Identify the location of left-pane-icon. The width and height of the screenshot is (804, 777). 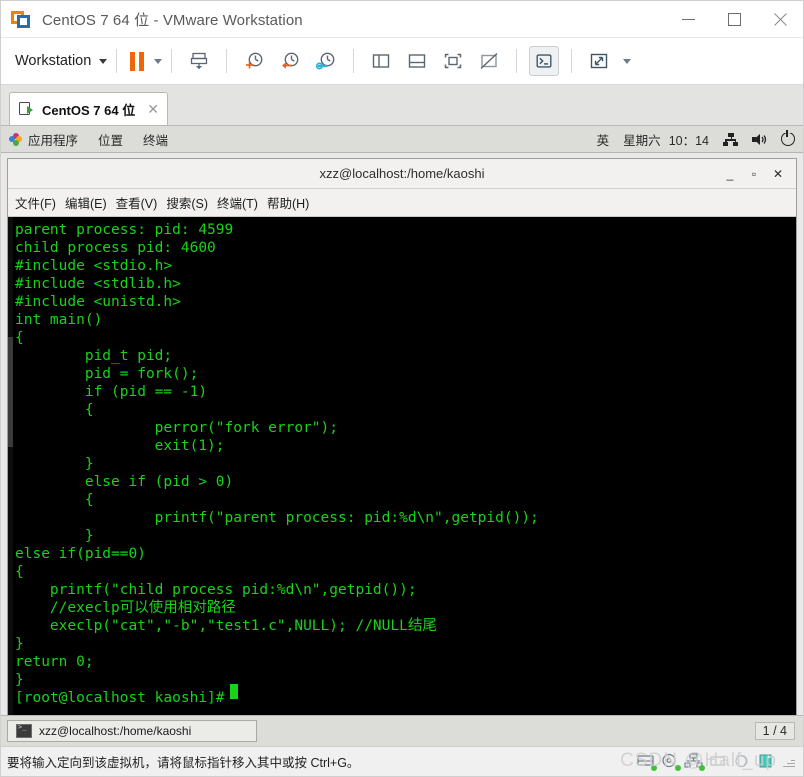
(381, 61).